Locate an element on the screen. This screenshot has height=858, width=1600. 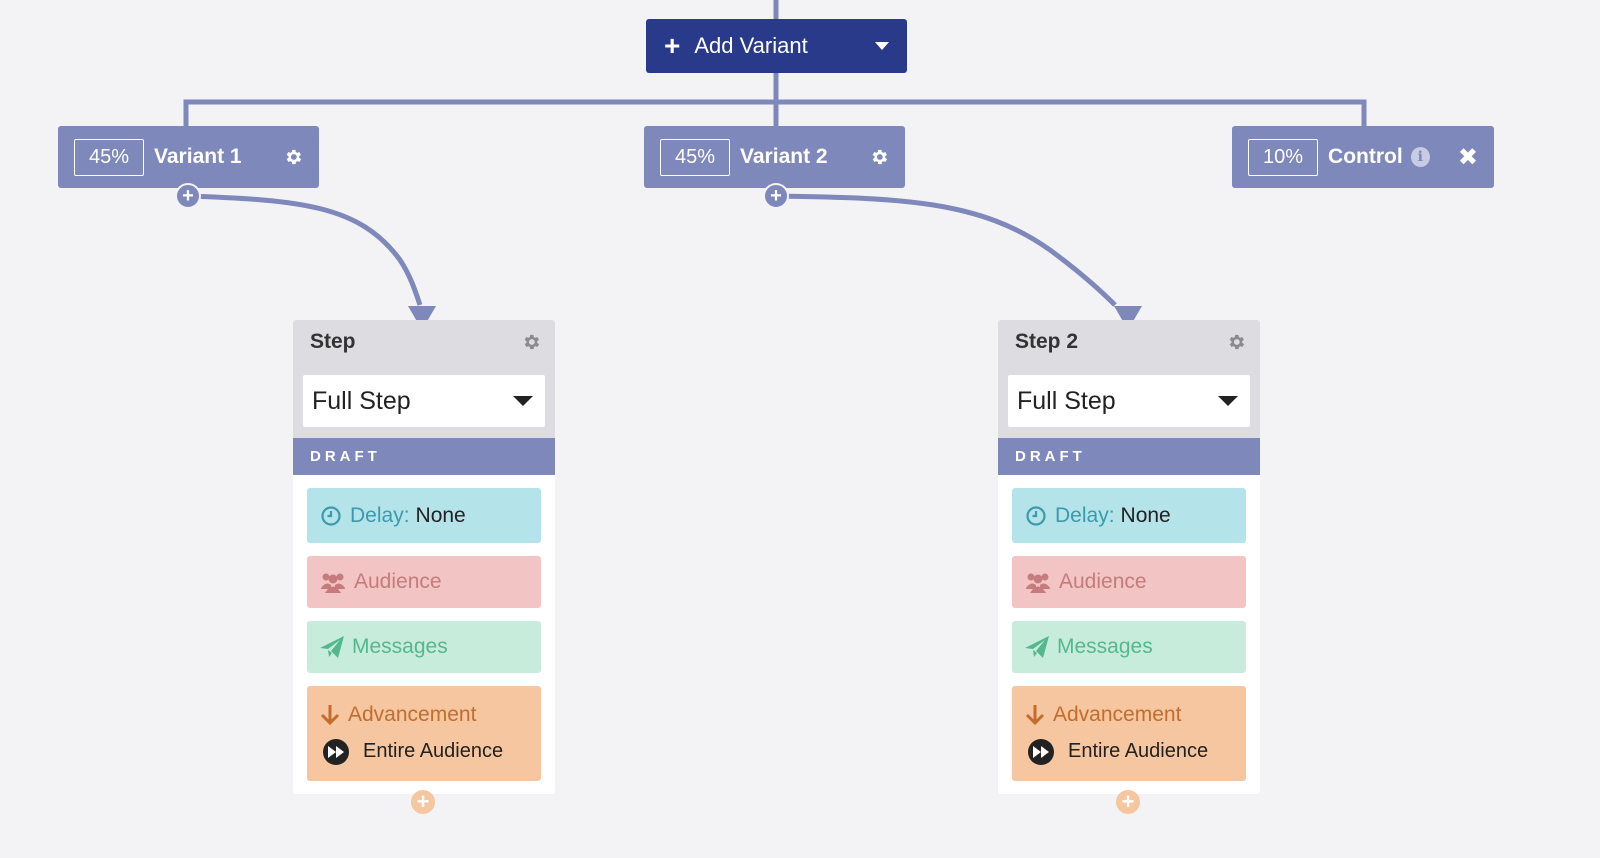
add-step-button-2: + is located at coordinates (1128, 802).